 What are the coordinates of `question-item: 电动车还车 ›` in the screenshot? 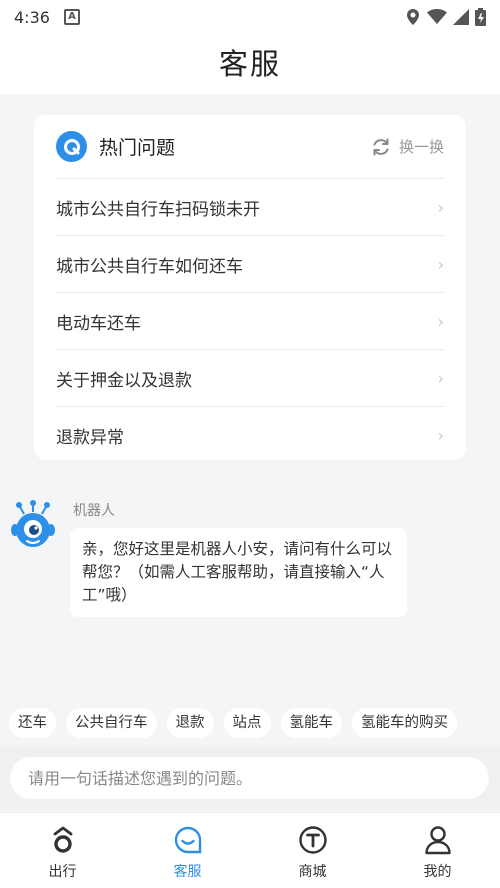 It's located at (250, 320).